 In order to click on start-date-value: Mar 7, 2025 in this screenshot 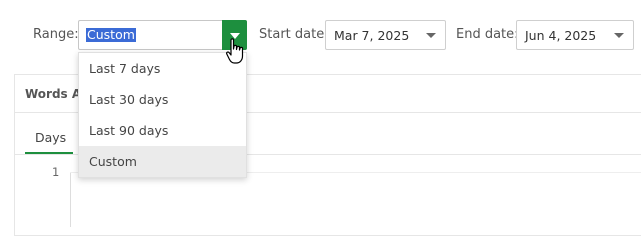, I will do `click(372, 35)`.